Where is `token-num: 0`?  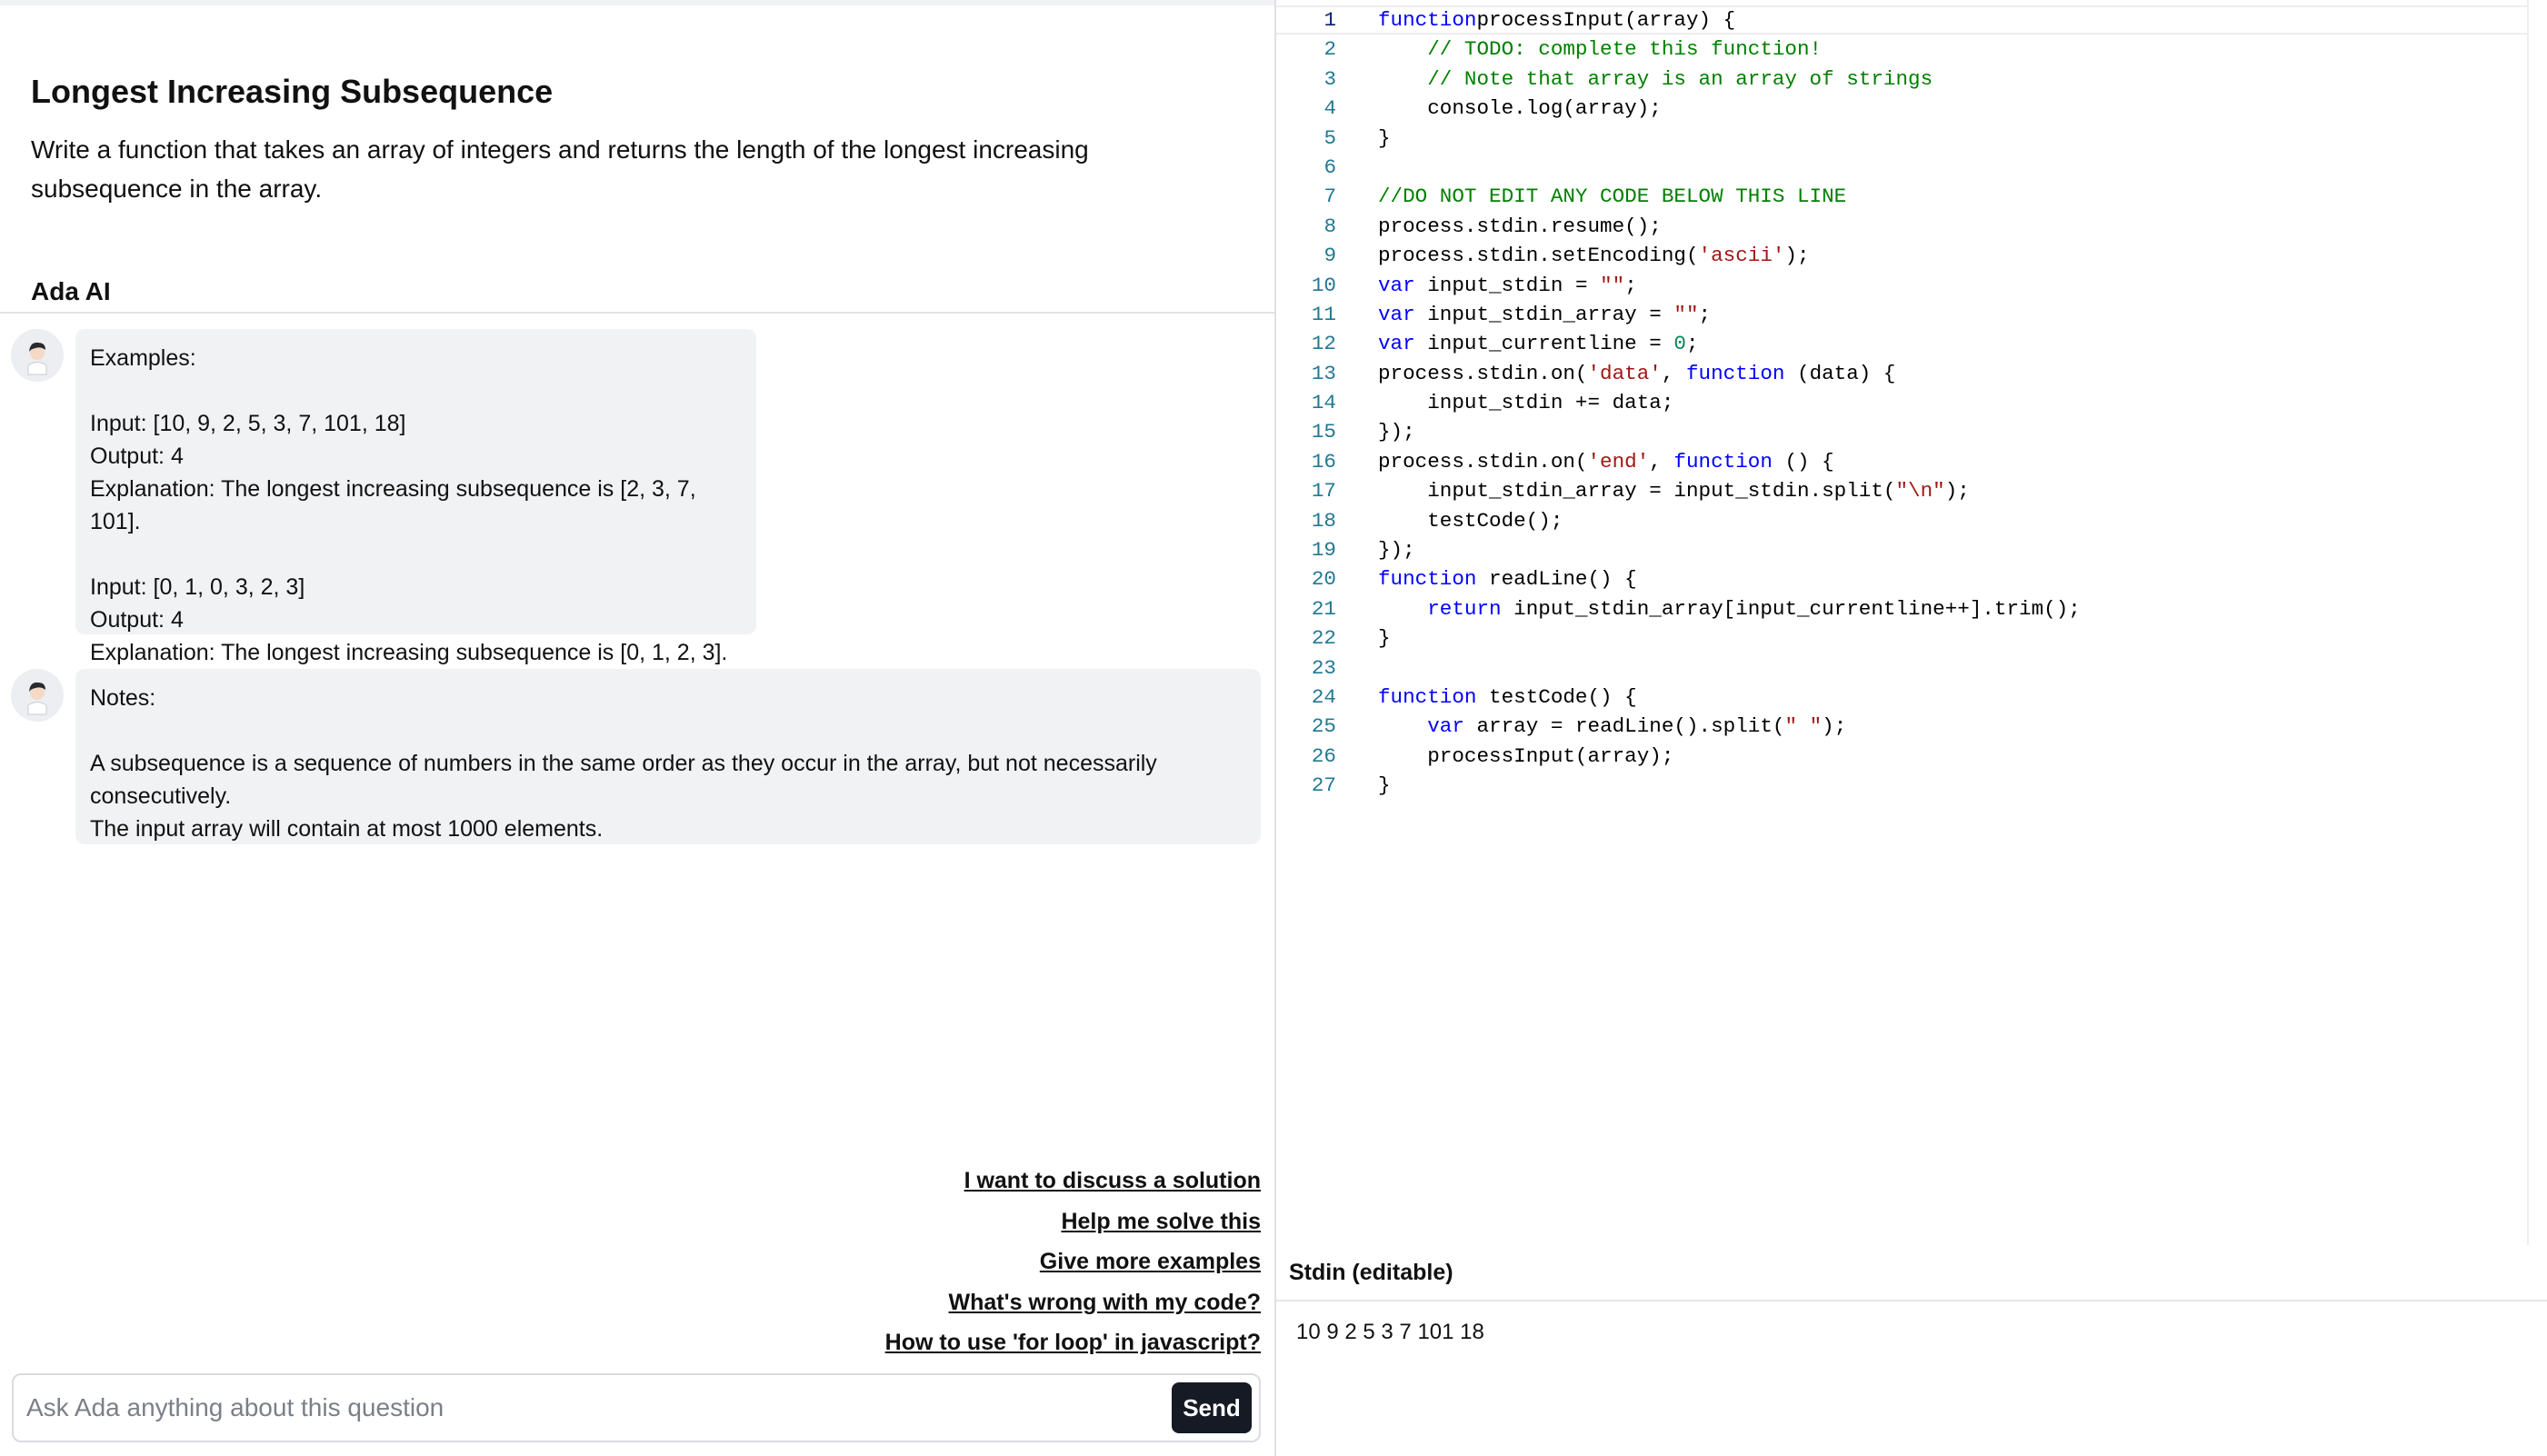 token-num: 0 is located at coordinates (1680, 344).